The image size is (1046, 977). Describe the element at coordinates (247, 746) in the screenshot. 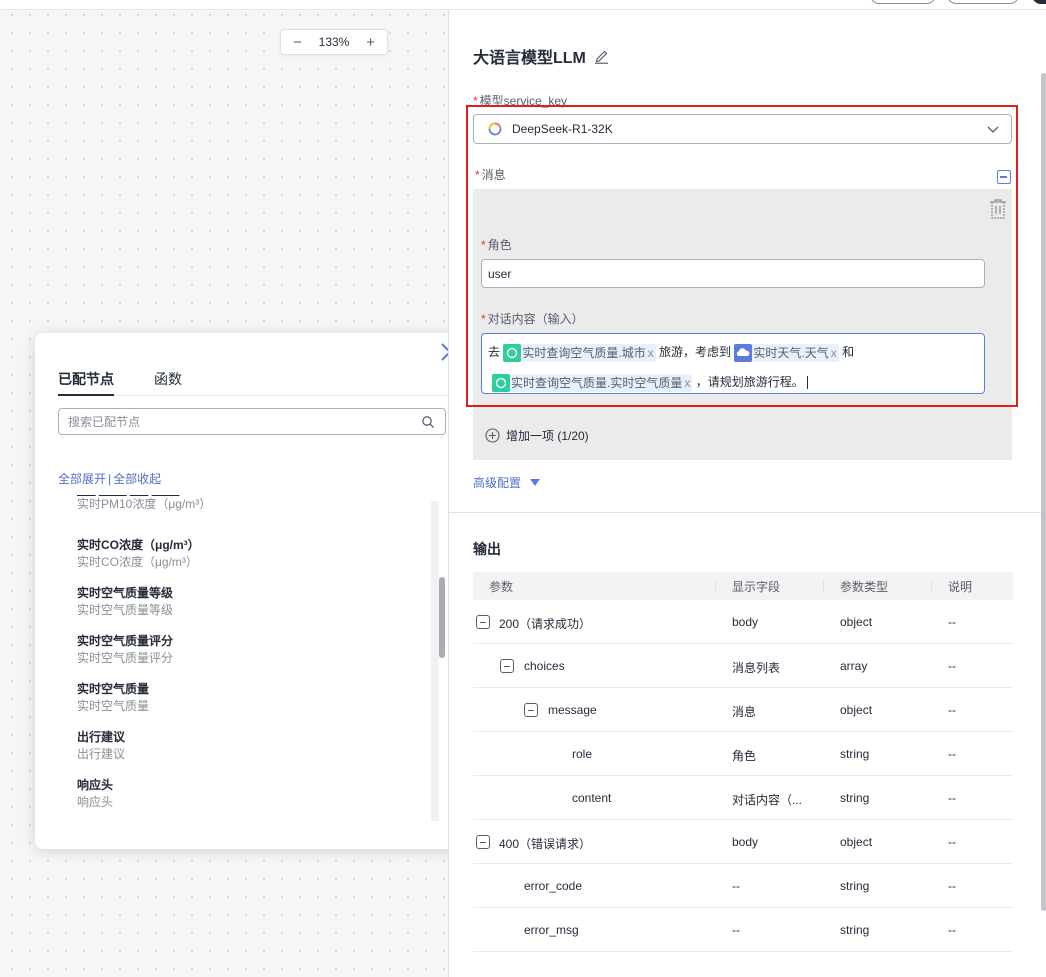

I see `list-item: 出行建议 出行建议` at that location.